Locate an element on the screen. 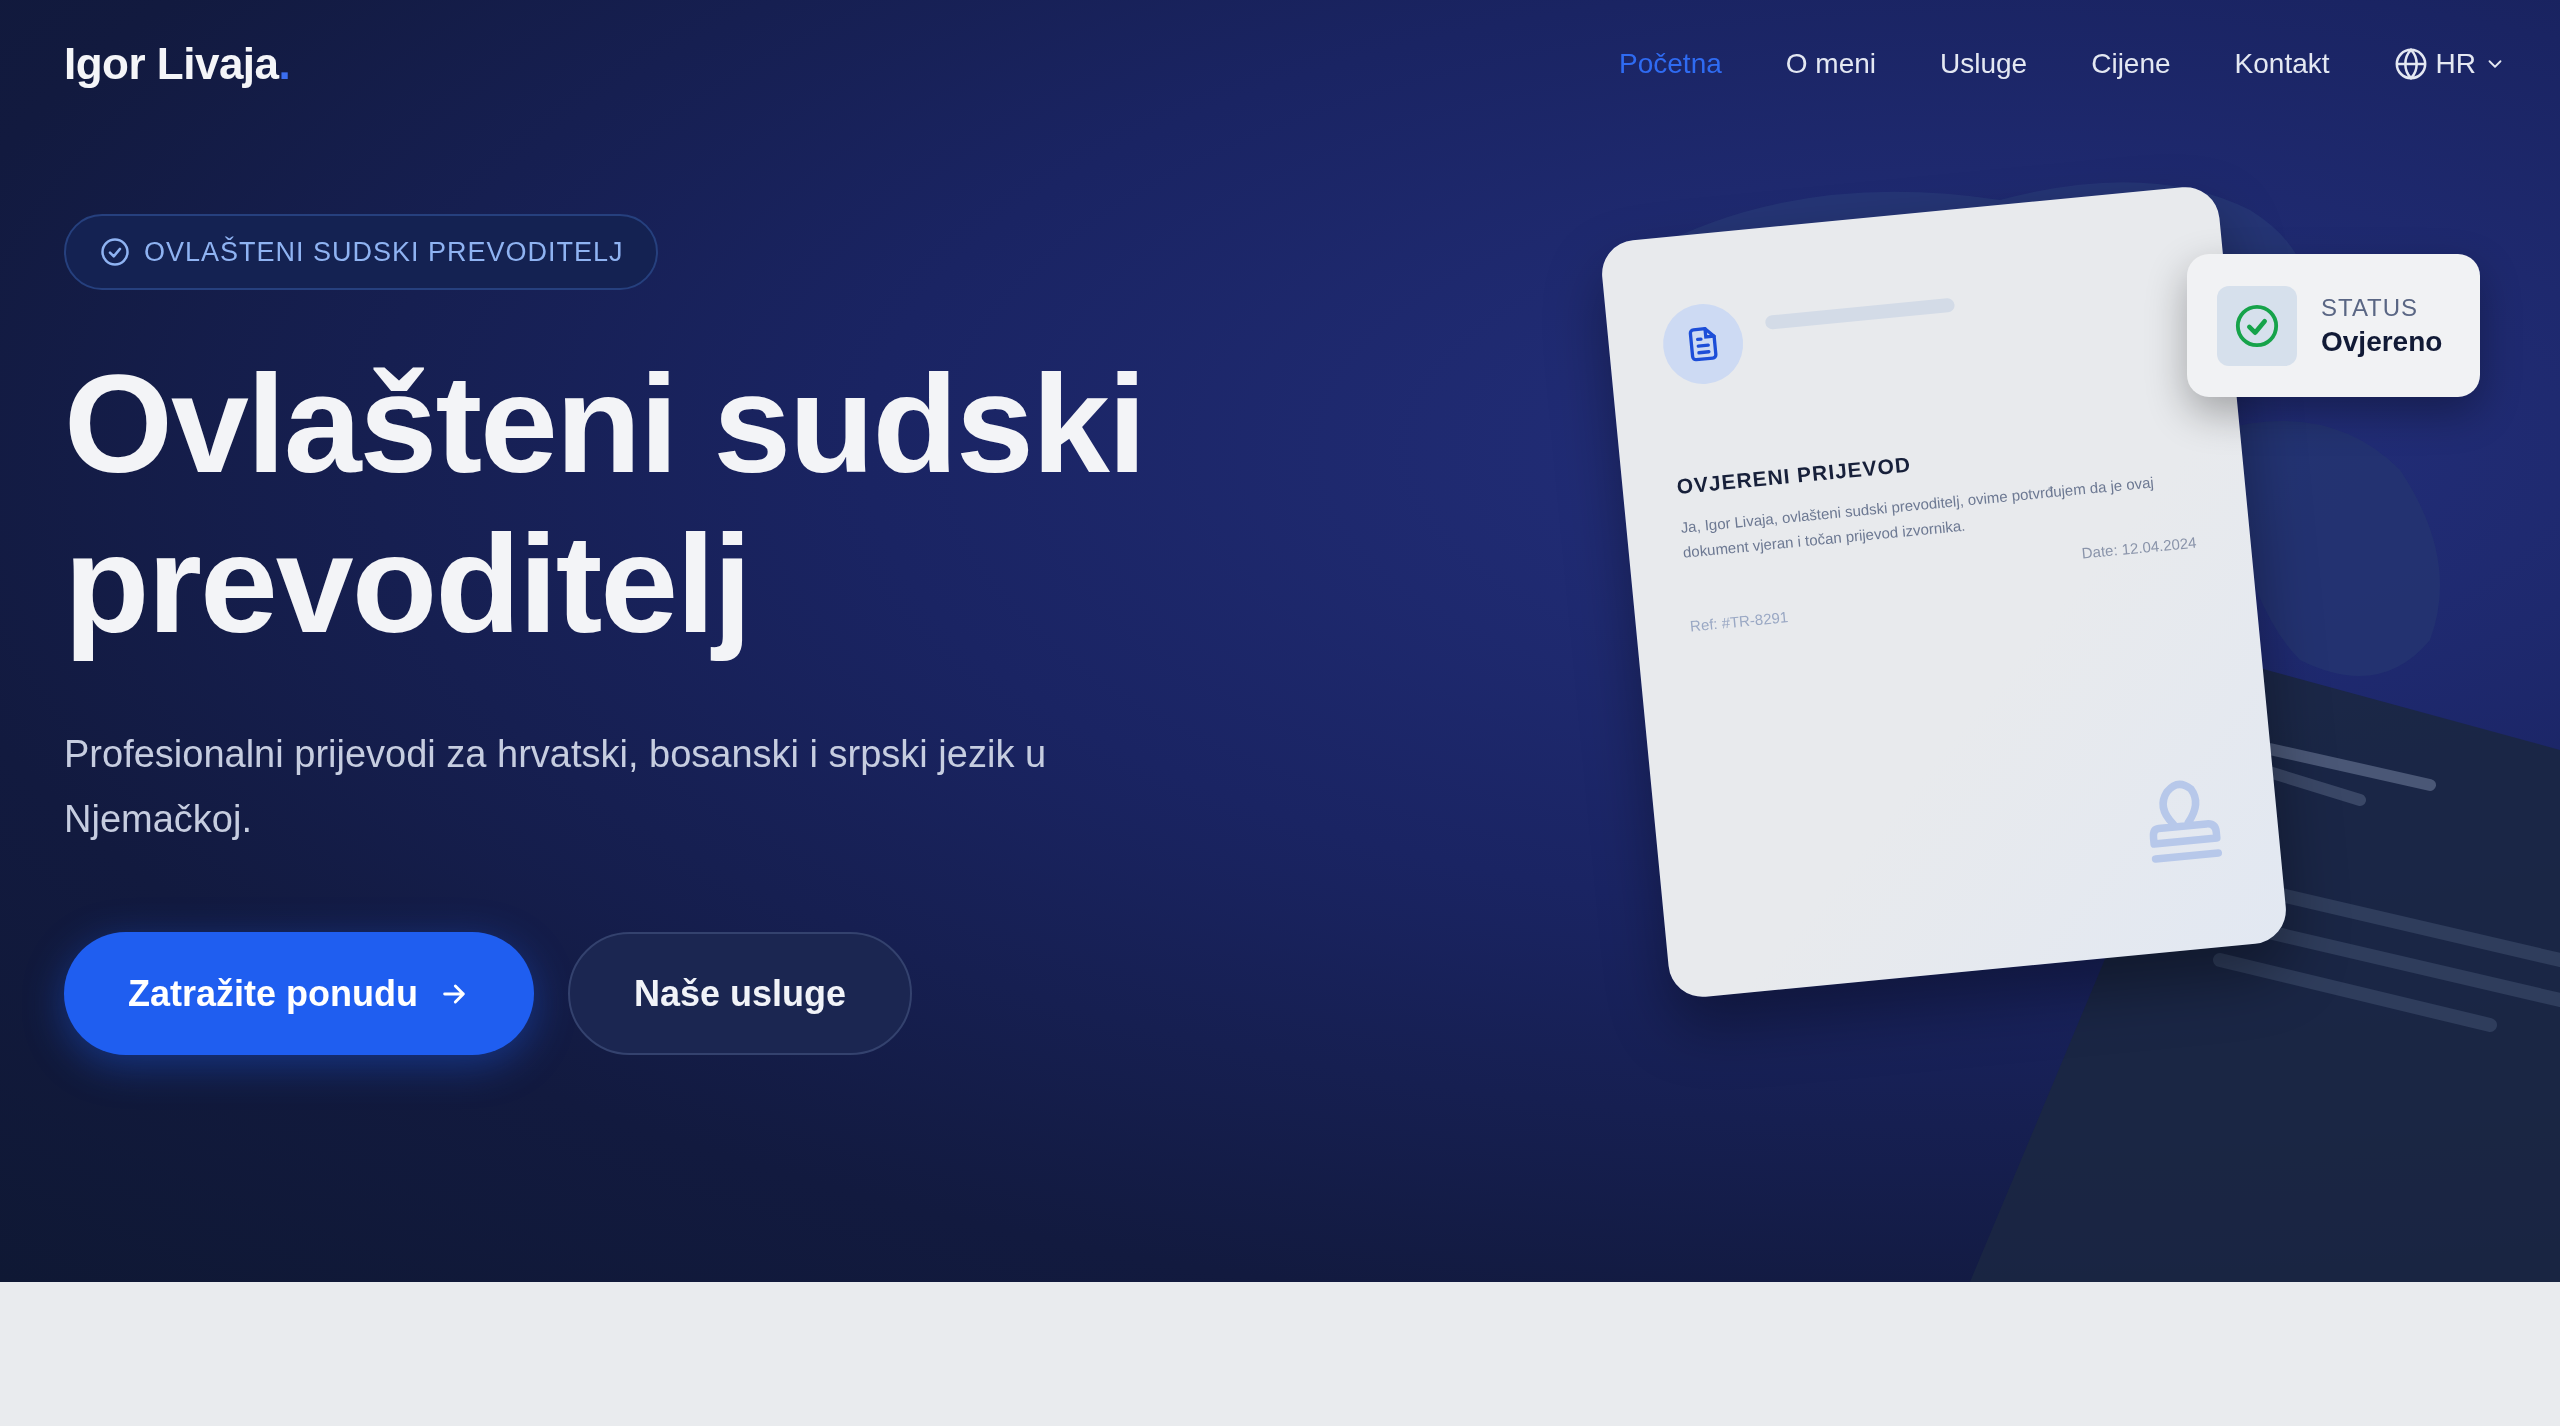 The image size is (2560, 1426). nav-link: Usluge is located at coordinates (1984, 64).